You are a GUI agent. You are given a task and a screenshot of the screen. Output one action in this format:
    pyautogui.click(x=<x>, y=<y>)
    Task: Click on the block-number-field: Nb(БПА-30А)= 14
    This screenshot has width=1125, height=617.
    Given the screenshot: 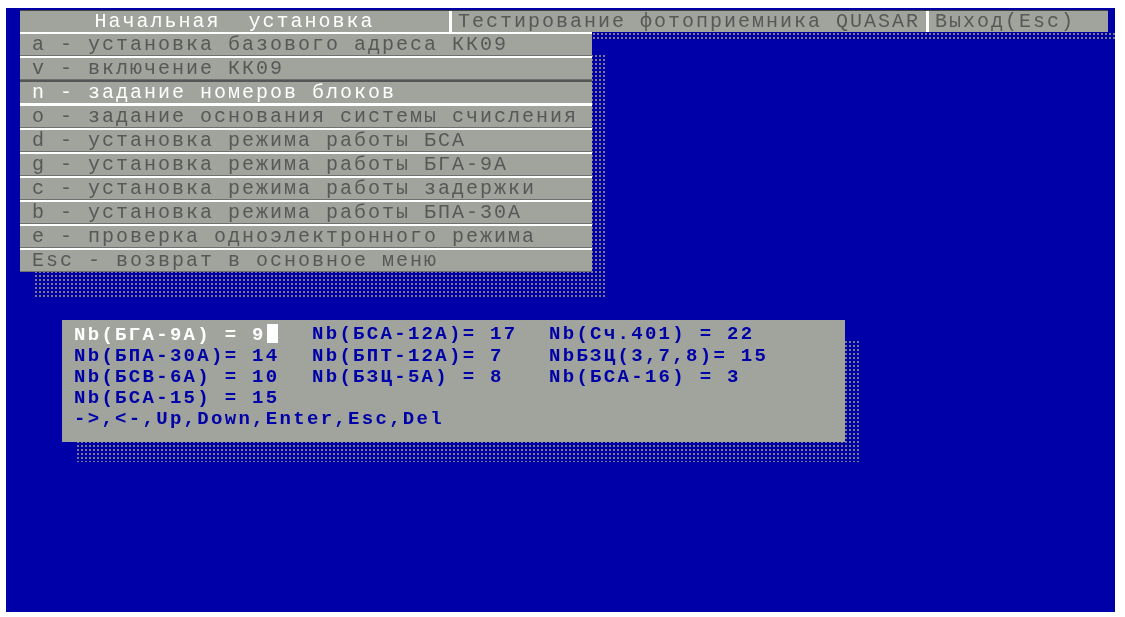 What is the action you would take?
    pyautogui.click(x=177, y=356)
    